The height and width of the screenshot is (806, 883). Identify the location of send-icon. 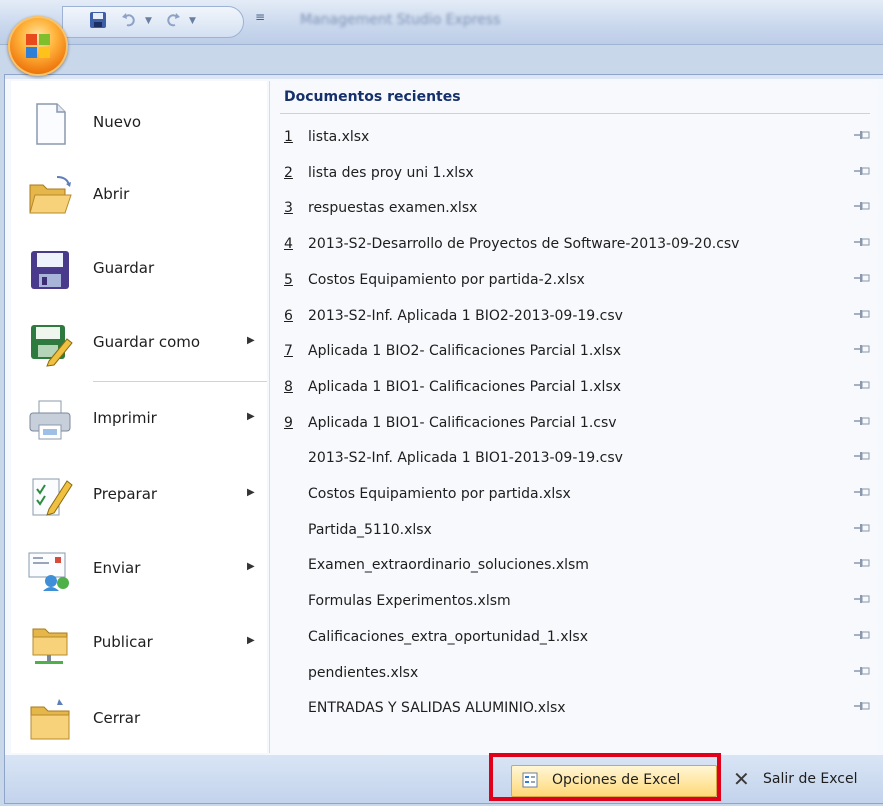
(48, 571).